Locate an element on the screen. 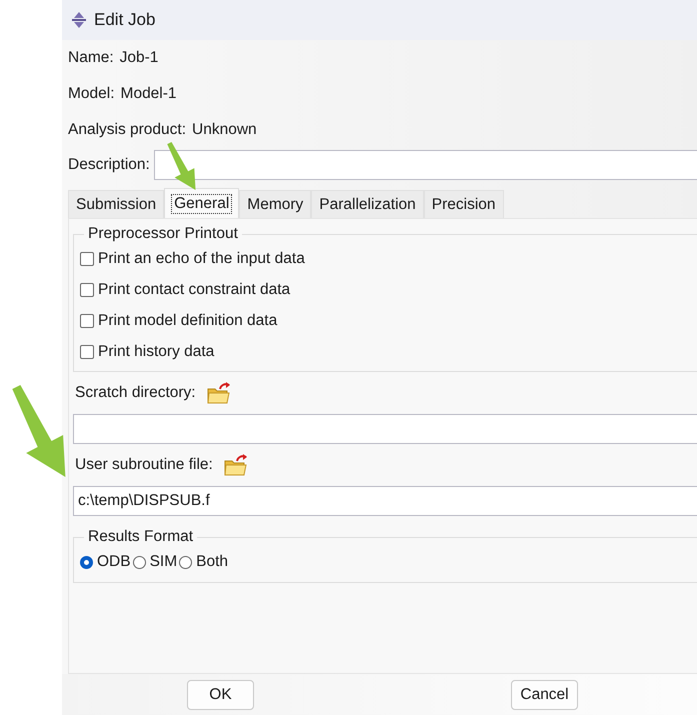  field-value: Model-1 is located at coordinates (148, 94).